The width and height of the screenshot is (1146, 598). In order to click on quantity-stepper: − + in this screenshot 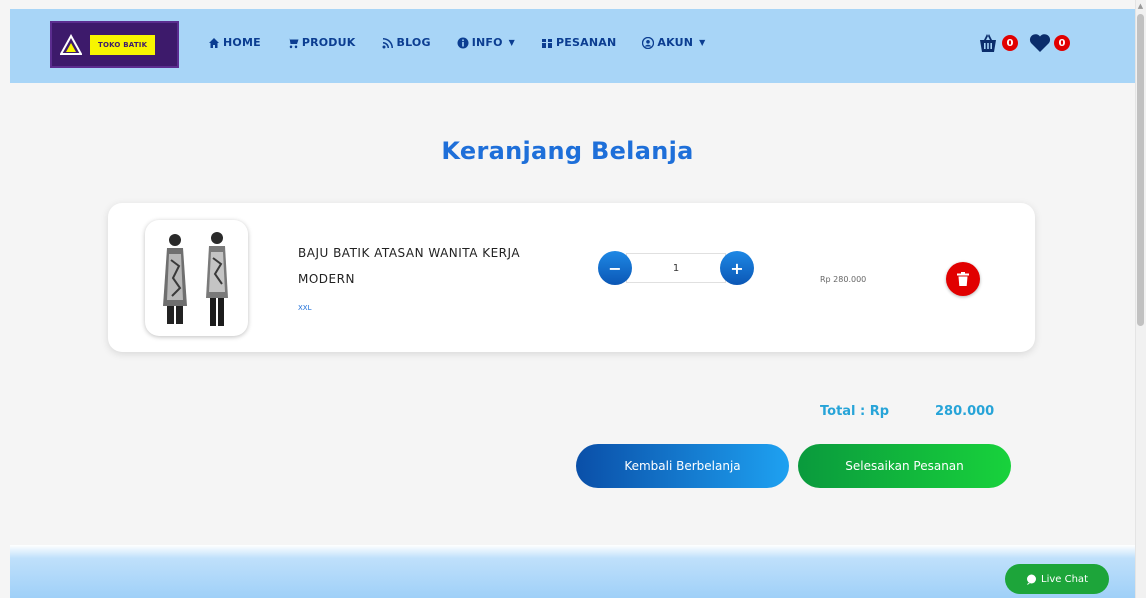, I will do `click(677, 268)`.